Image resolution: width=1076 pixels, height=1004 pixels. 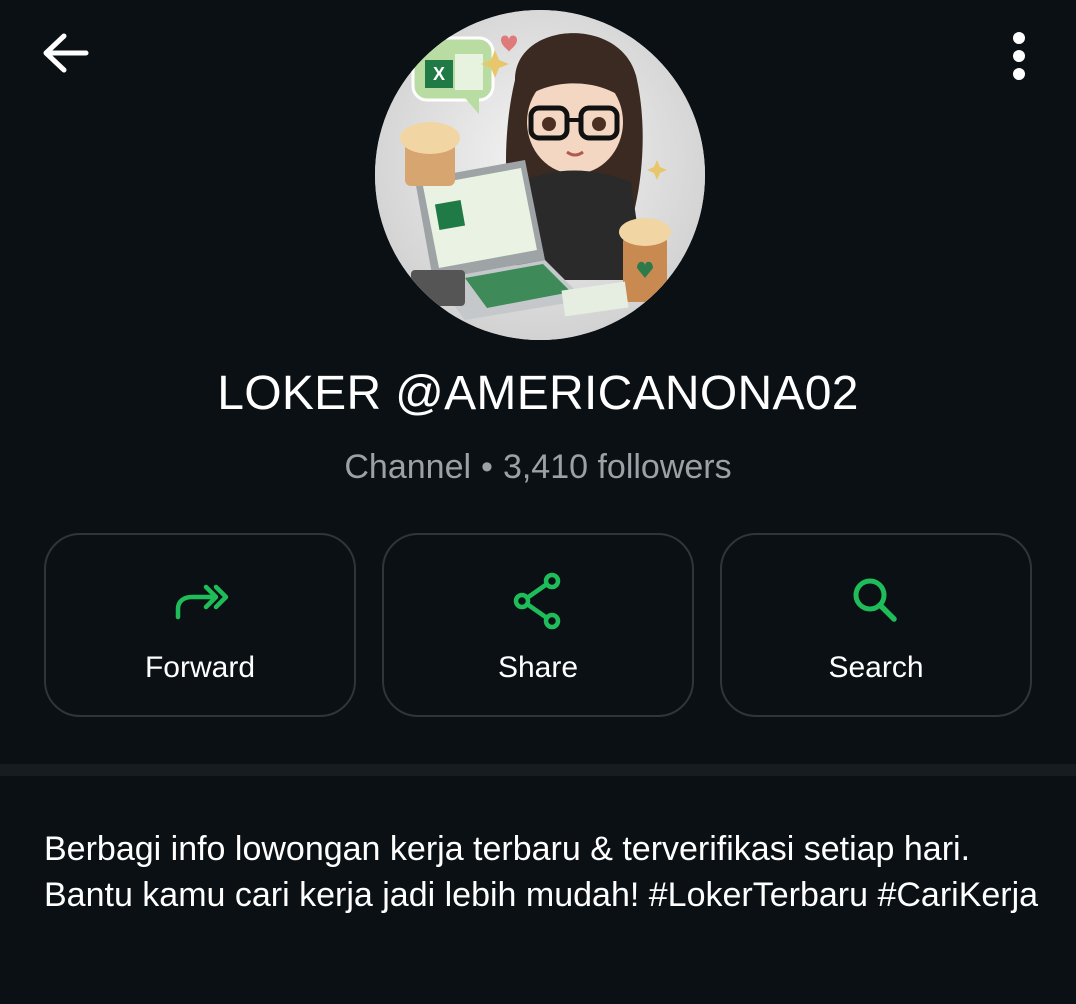 I want to click on arrow-left-icon, so click(x=66, y=53).